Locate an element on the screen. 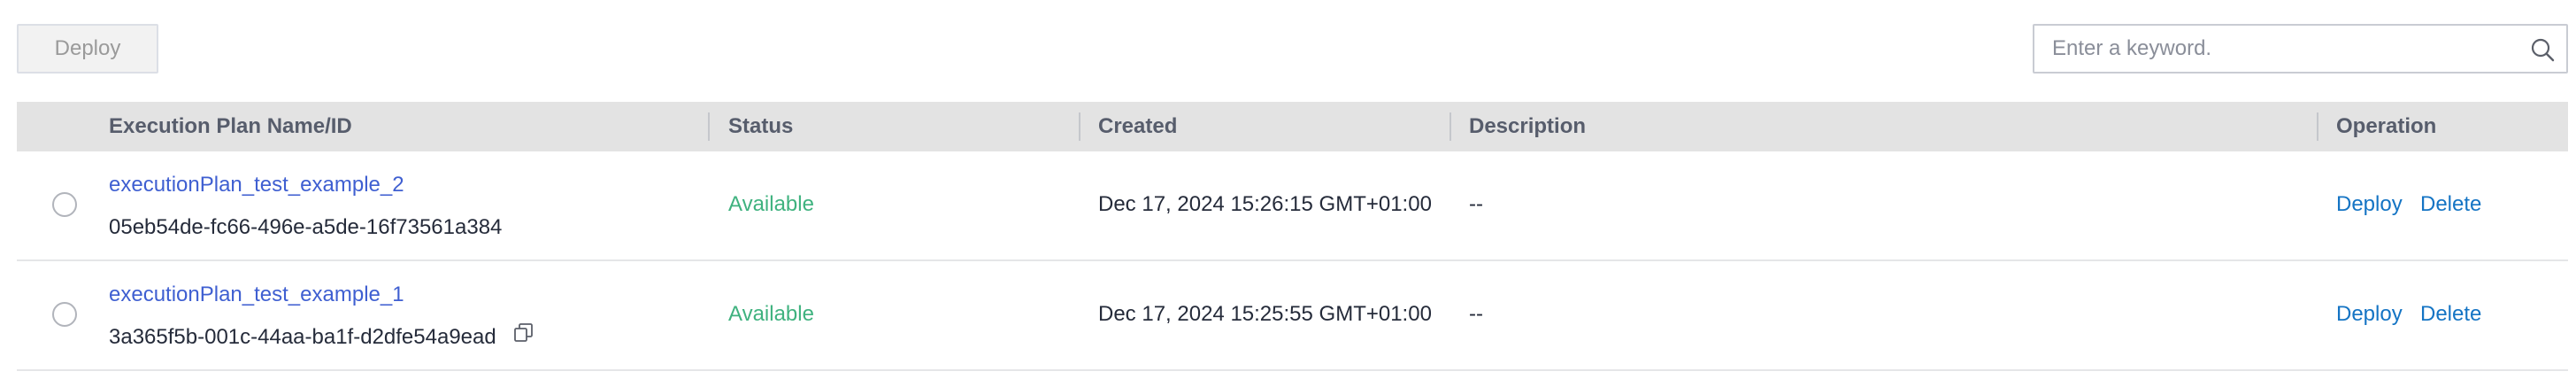 This screenshot has width=2576, height=387. copy-icon is located at coordinates (523, 332).